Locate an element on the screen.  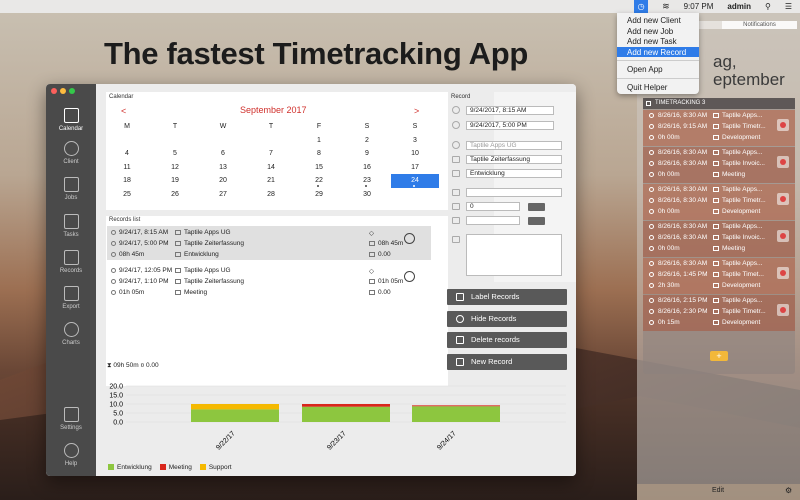
calendar-day: 9 is located at coordinates (367, 154).